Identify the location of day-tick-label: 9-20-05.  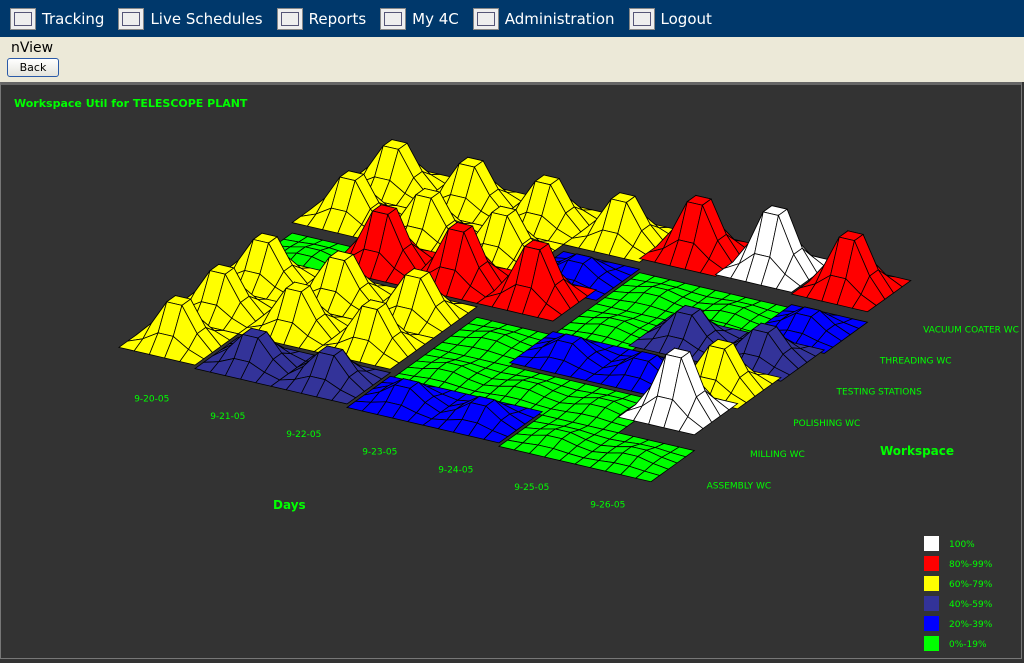
(151, 400).